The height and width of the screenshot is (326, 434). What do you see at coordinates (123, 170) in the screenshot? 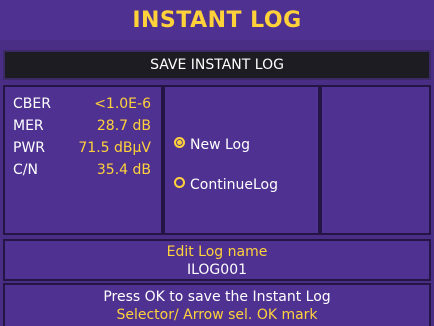
I see `measurement-value: 35.4 dB` at bounding box center [123, 170].